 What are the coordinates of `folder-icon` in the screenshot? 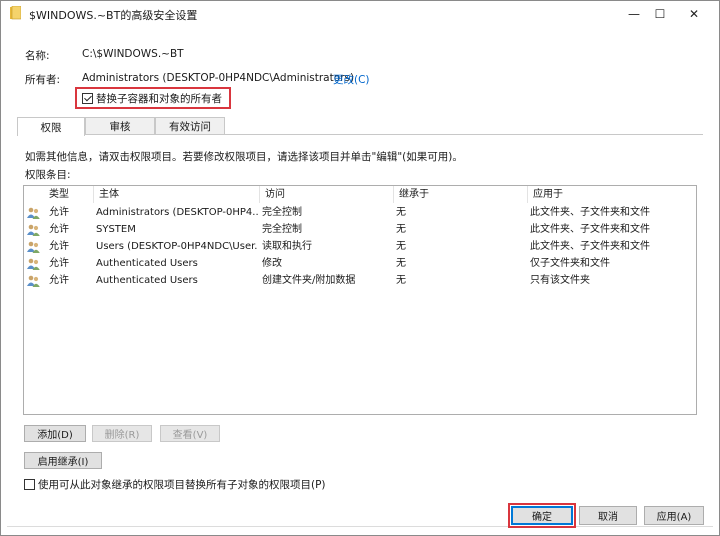 It's located at (15, 13).